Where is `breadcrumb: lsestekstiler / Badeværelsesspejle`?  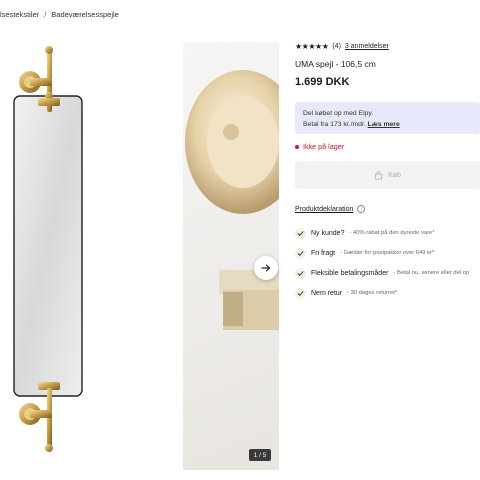
breadcrumb: lsestekstiler / Badeværelsesspejle is located at coordinates (59, 14).